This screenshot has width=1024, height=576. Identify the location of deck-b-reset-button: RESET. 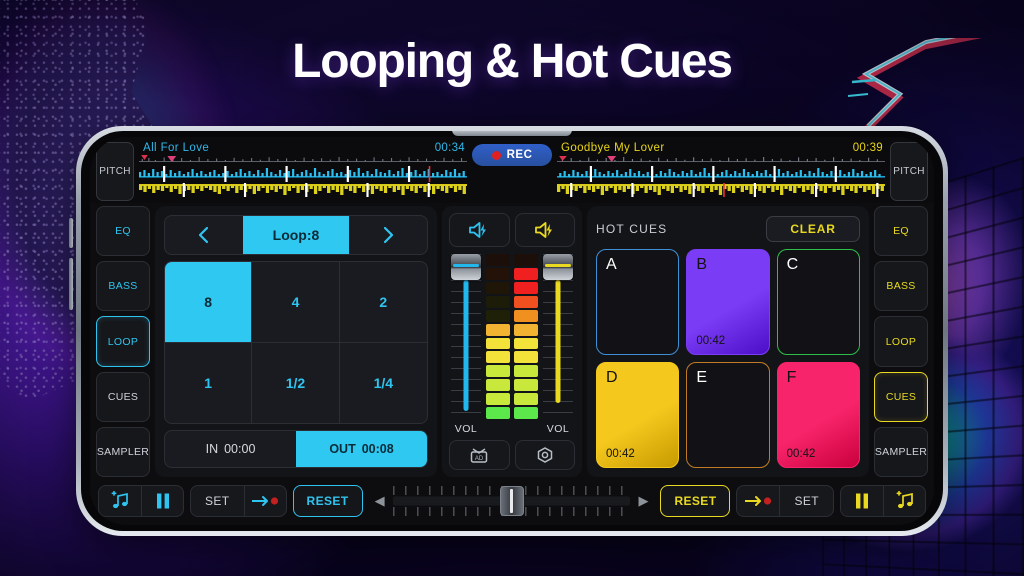
(695, 500).